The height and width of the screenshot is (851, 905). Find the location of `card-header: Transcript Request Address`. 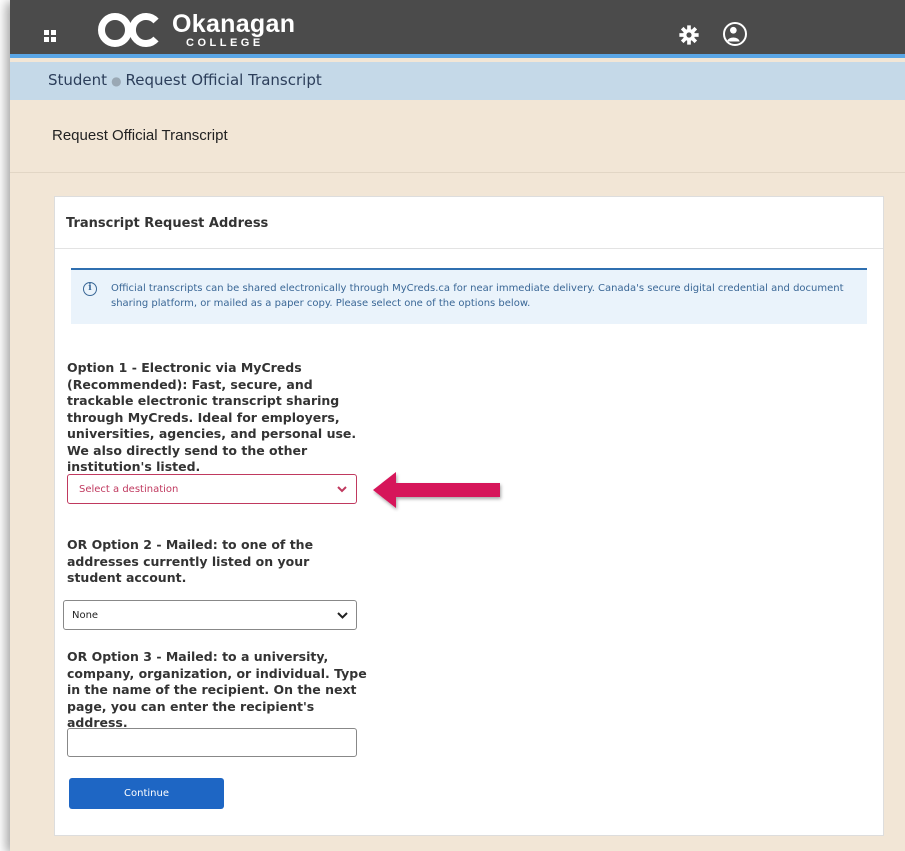

card-header: Transcript Request Address is located at coordinates (469, 223).